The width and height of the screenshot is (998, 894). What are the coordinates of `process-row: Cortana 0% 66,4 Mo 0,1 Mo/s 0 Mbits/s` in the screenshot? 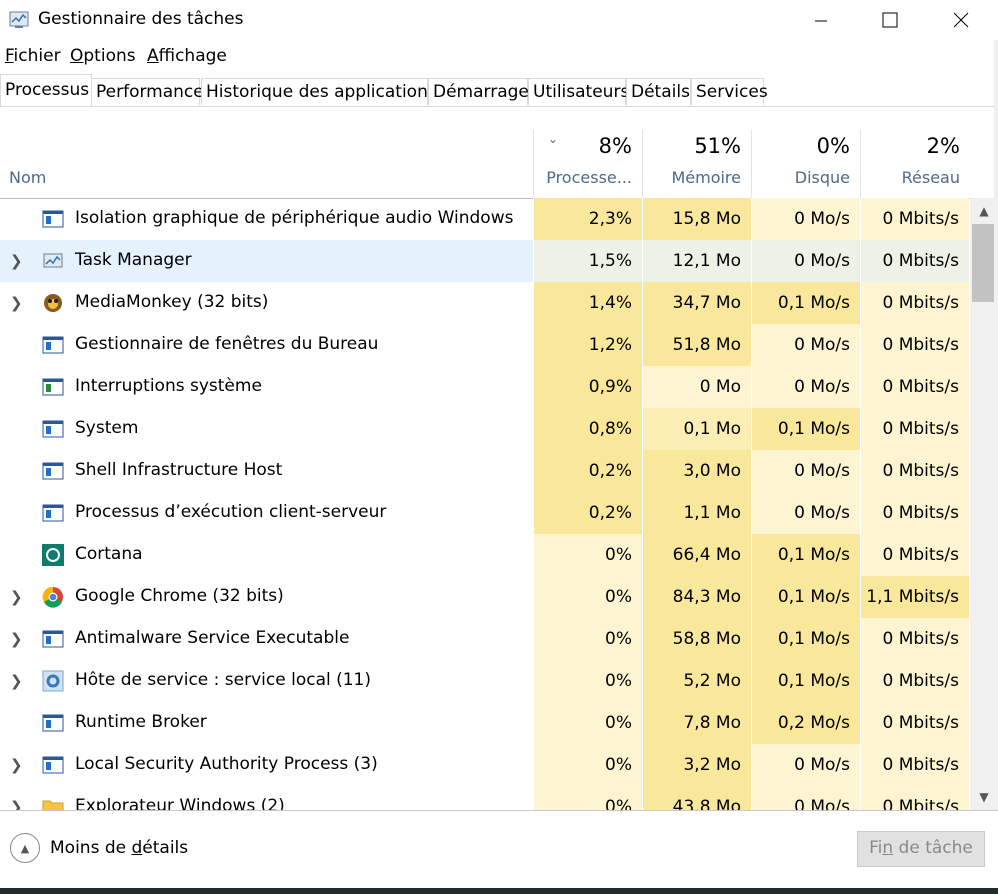 It's located at (485, 555).